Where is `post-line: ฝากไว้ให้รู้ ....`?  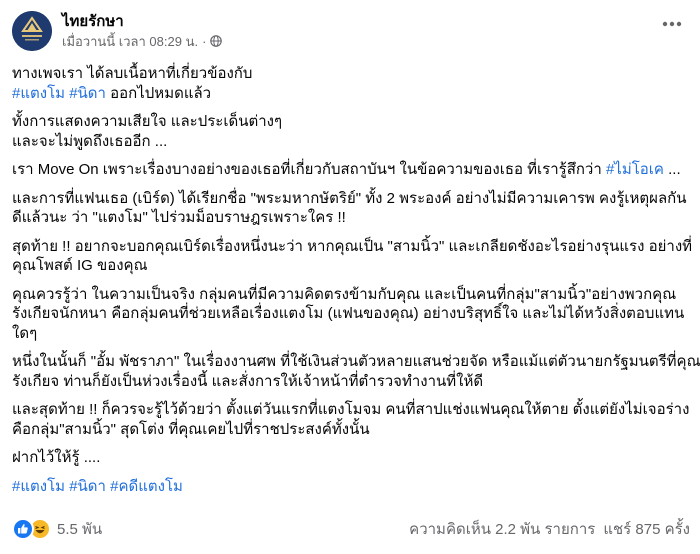 post-line: ฝากไว้ให้รู้ .... is located at coordinates (352, 458).